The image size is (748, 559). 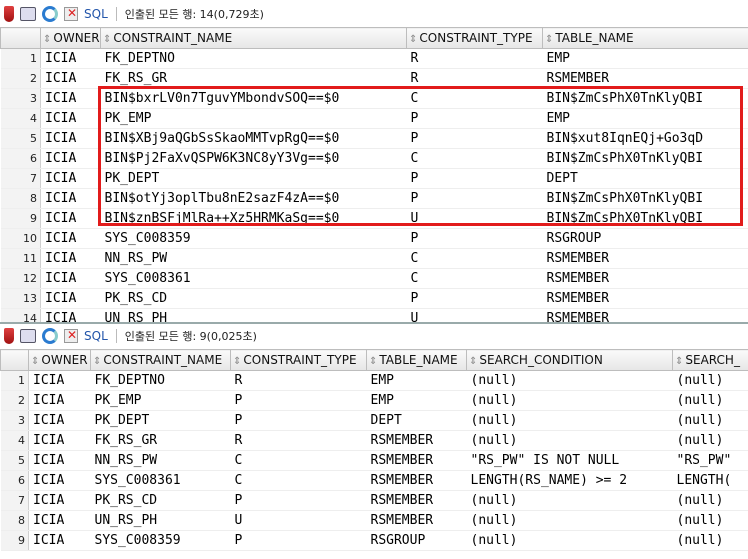 What do you see at coordinates (374, 520) in the screenshot?
I see `table-row: 8 ICIA UN_RS_PH U RSMEMBER (null) (null)` at bounding box center [374, 520].